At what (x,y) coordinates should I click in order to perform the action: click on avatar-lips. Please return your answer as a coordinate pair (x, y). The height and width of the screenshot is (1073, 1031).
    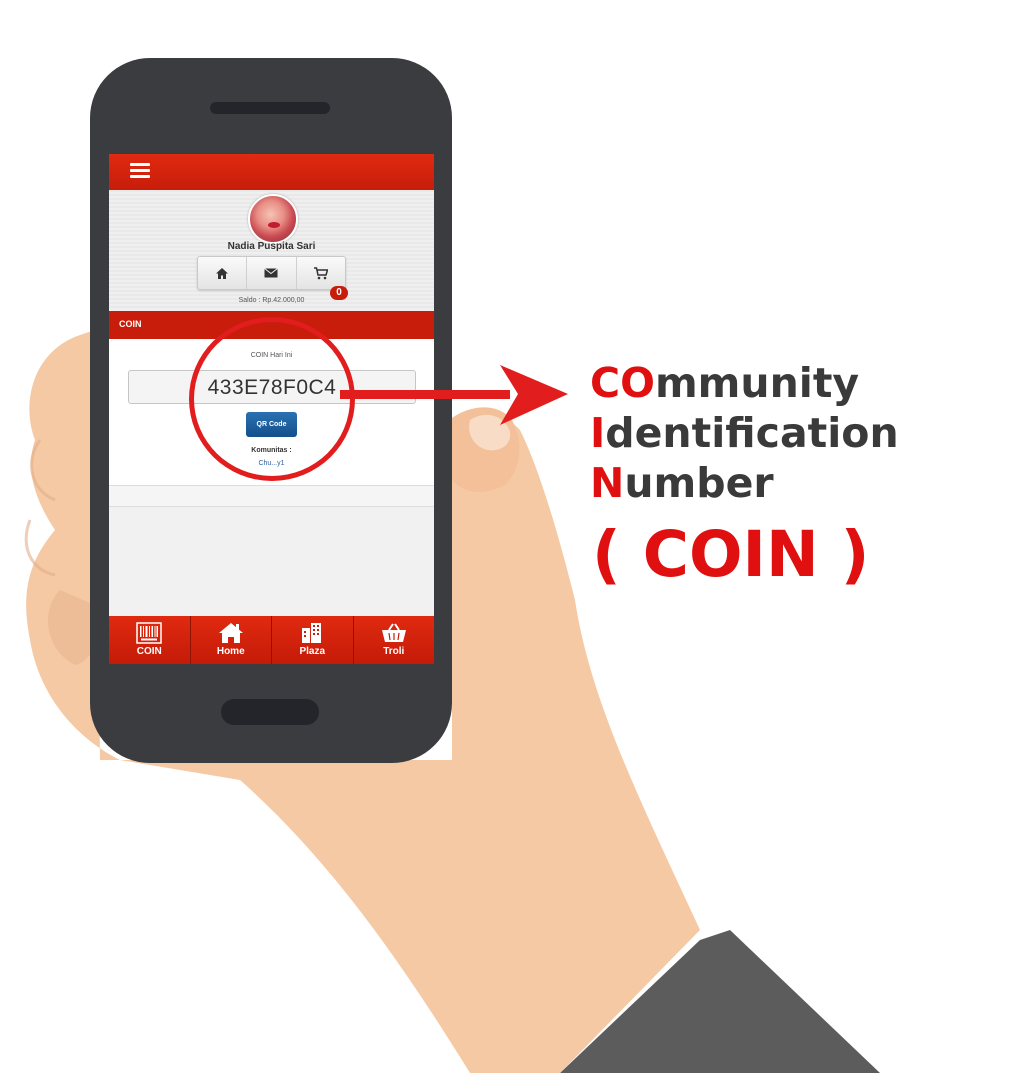
    Looking at the image, I should click on (274, 225).